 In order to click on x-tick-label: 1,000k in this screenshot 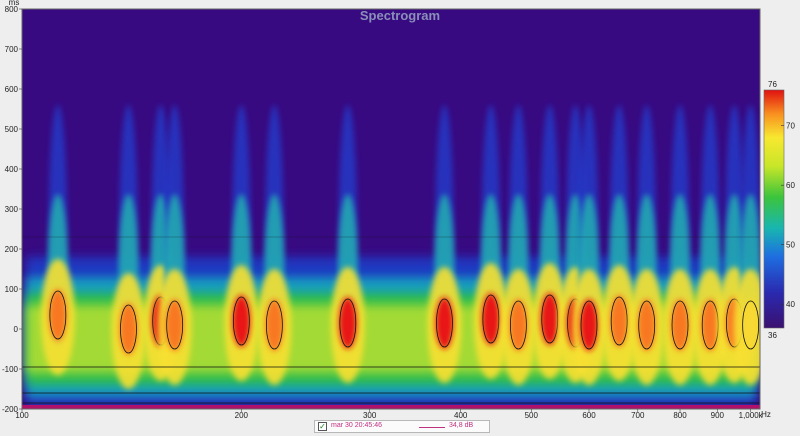, I will do `click(751, 415)`.